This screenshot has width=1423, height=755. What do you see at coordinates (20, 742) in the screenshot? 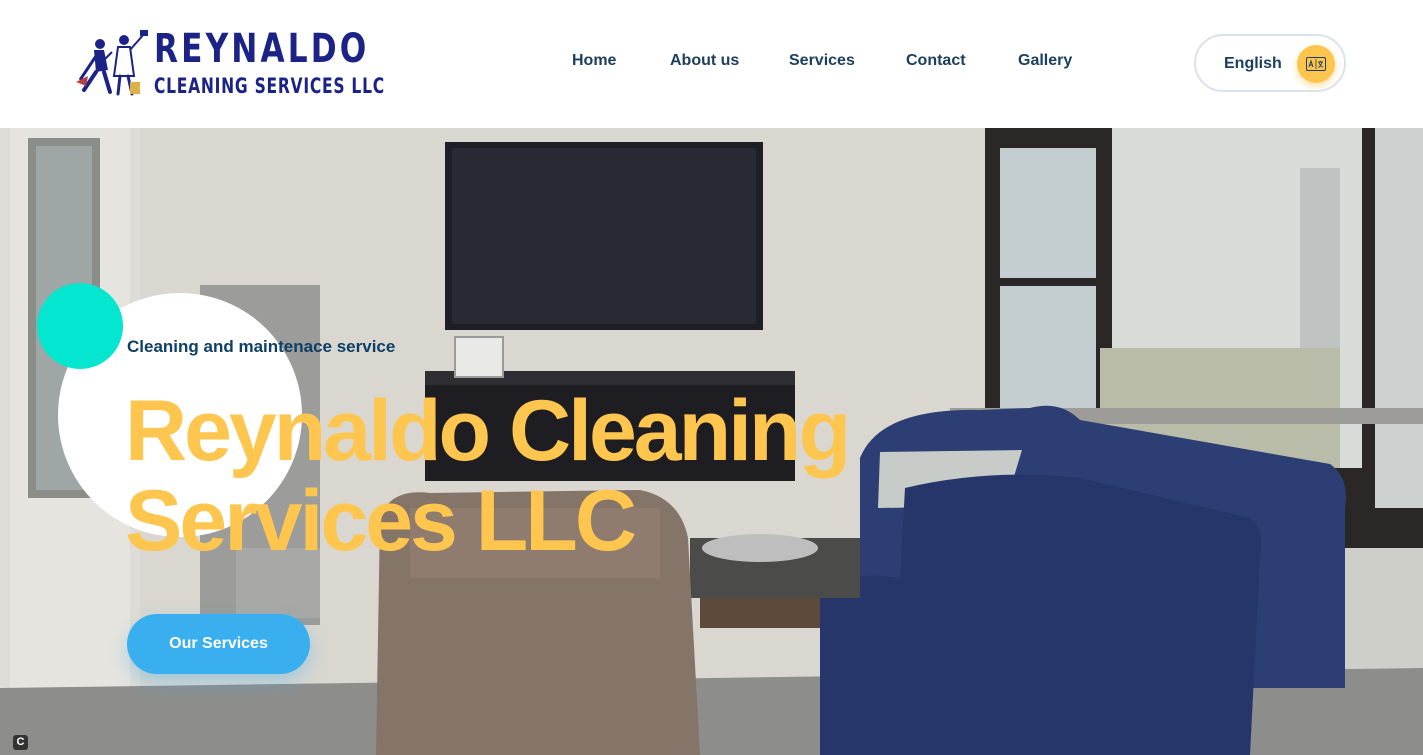
I see `corner-badge: C` at bounding box center [20, 742].